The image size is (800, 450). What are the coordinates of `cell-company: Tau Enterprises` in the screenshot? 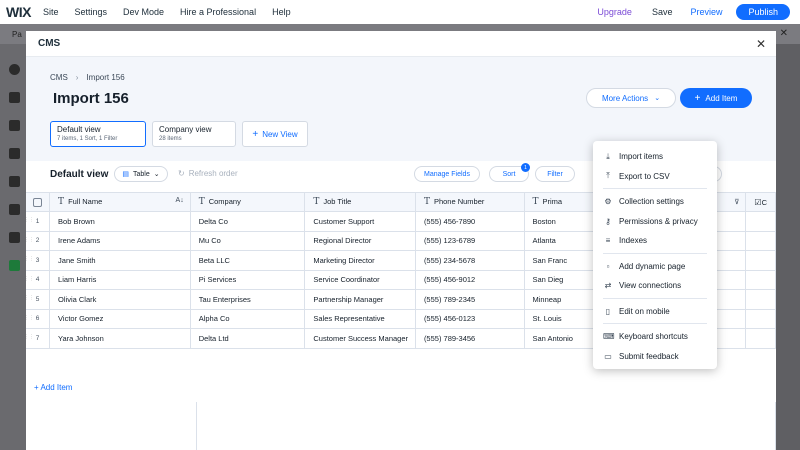 It's located at (248, 299).